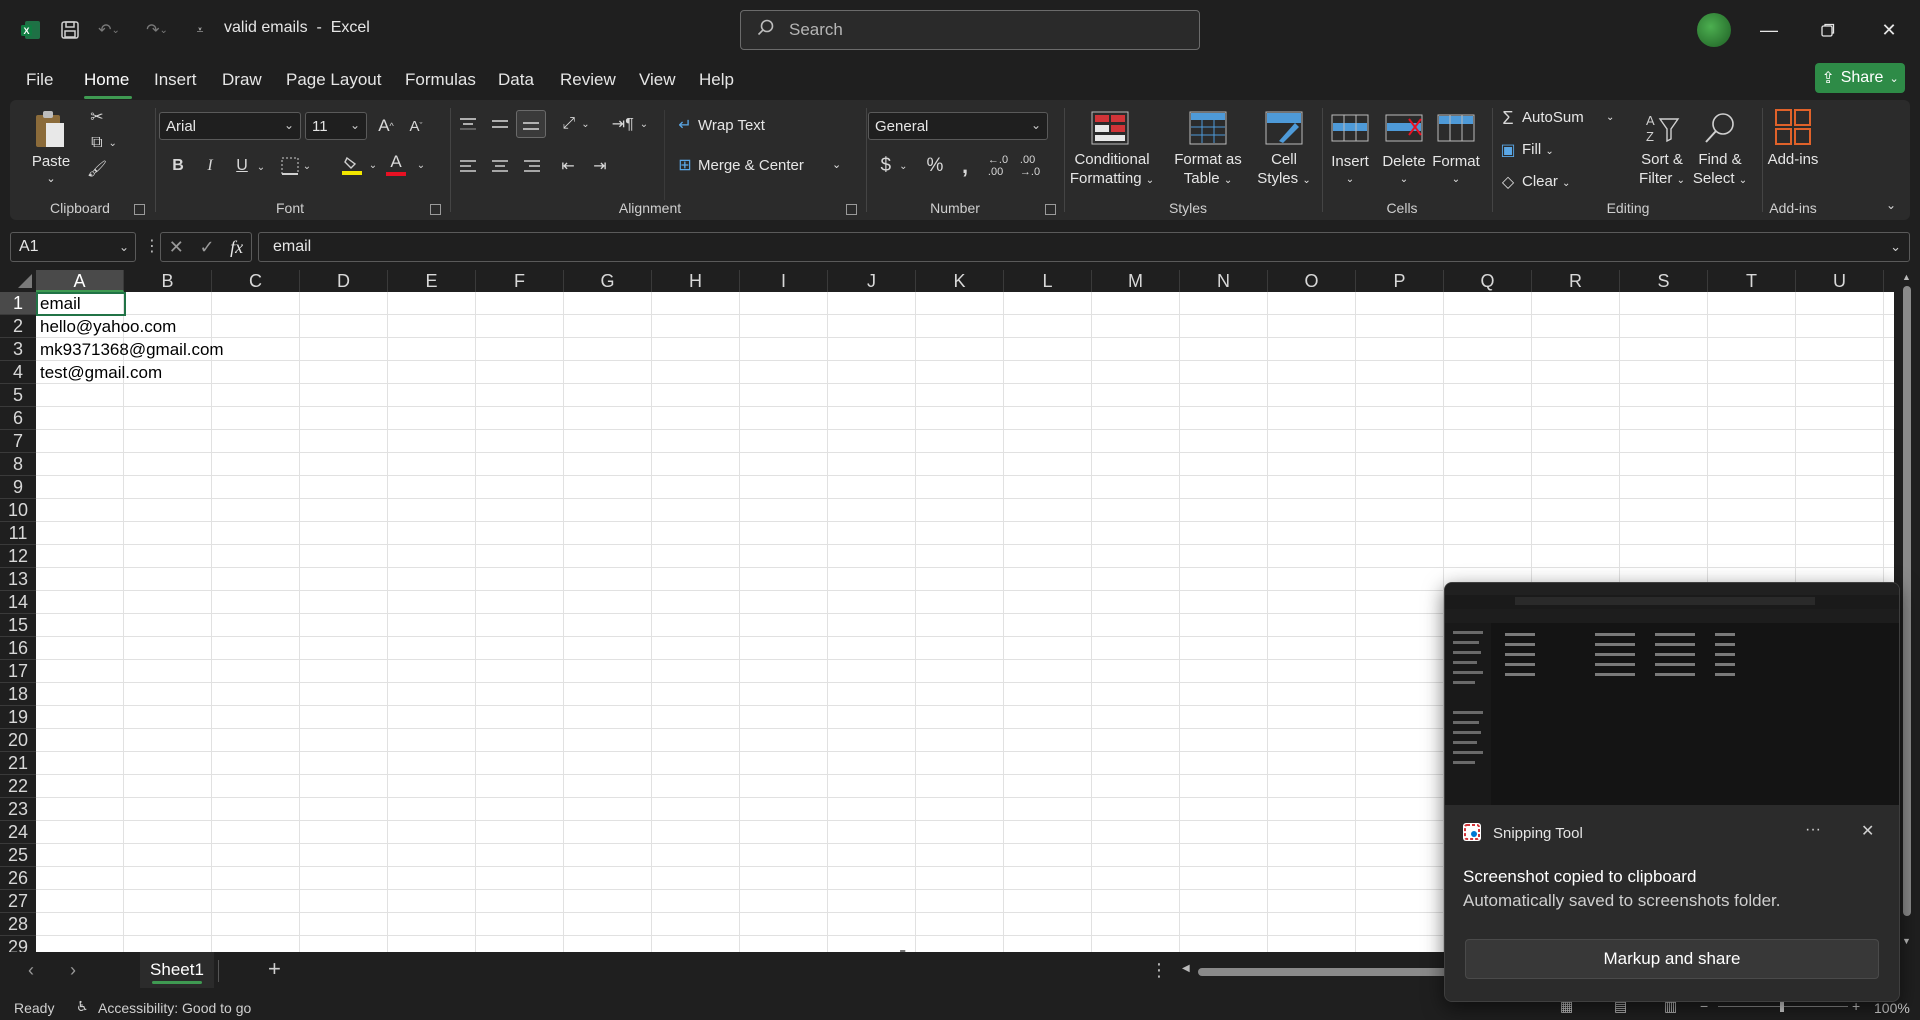  I want to click on row-header-2: 2, so click(18, 326).